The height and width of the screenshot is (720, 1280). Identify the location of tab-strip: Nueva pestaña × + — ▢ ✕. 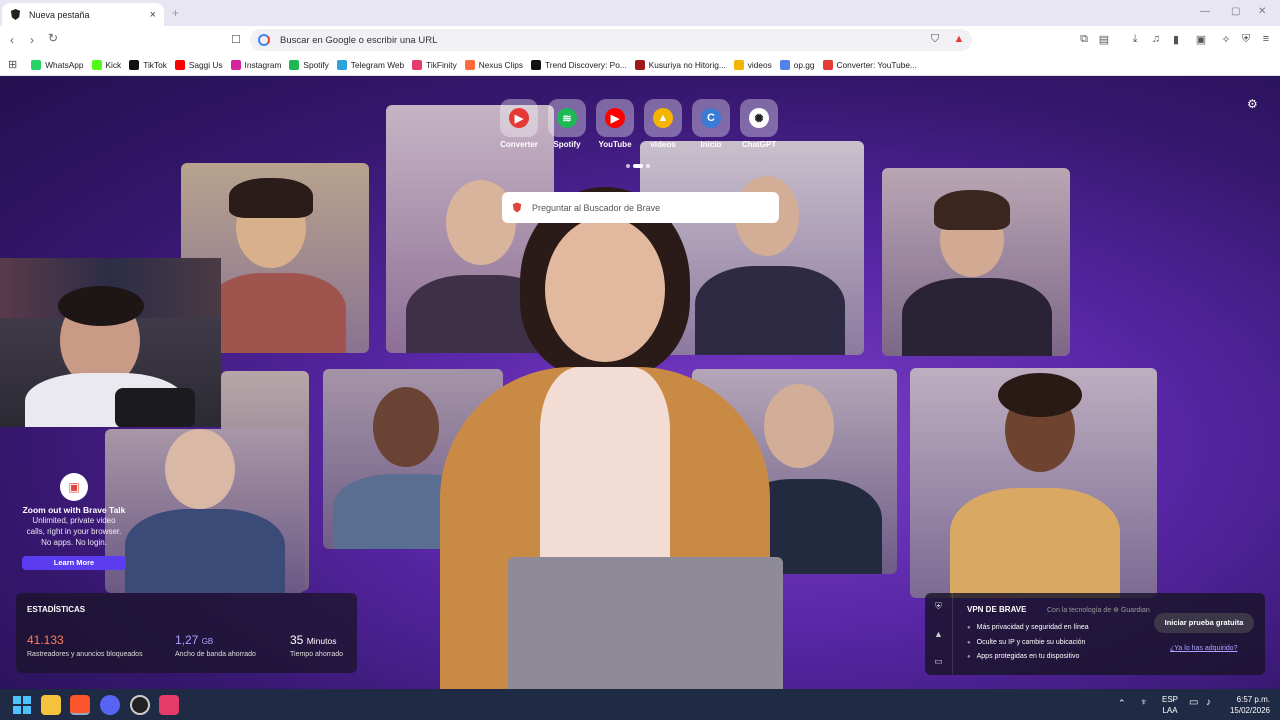
(640, 13).